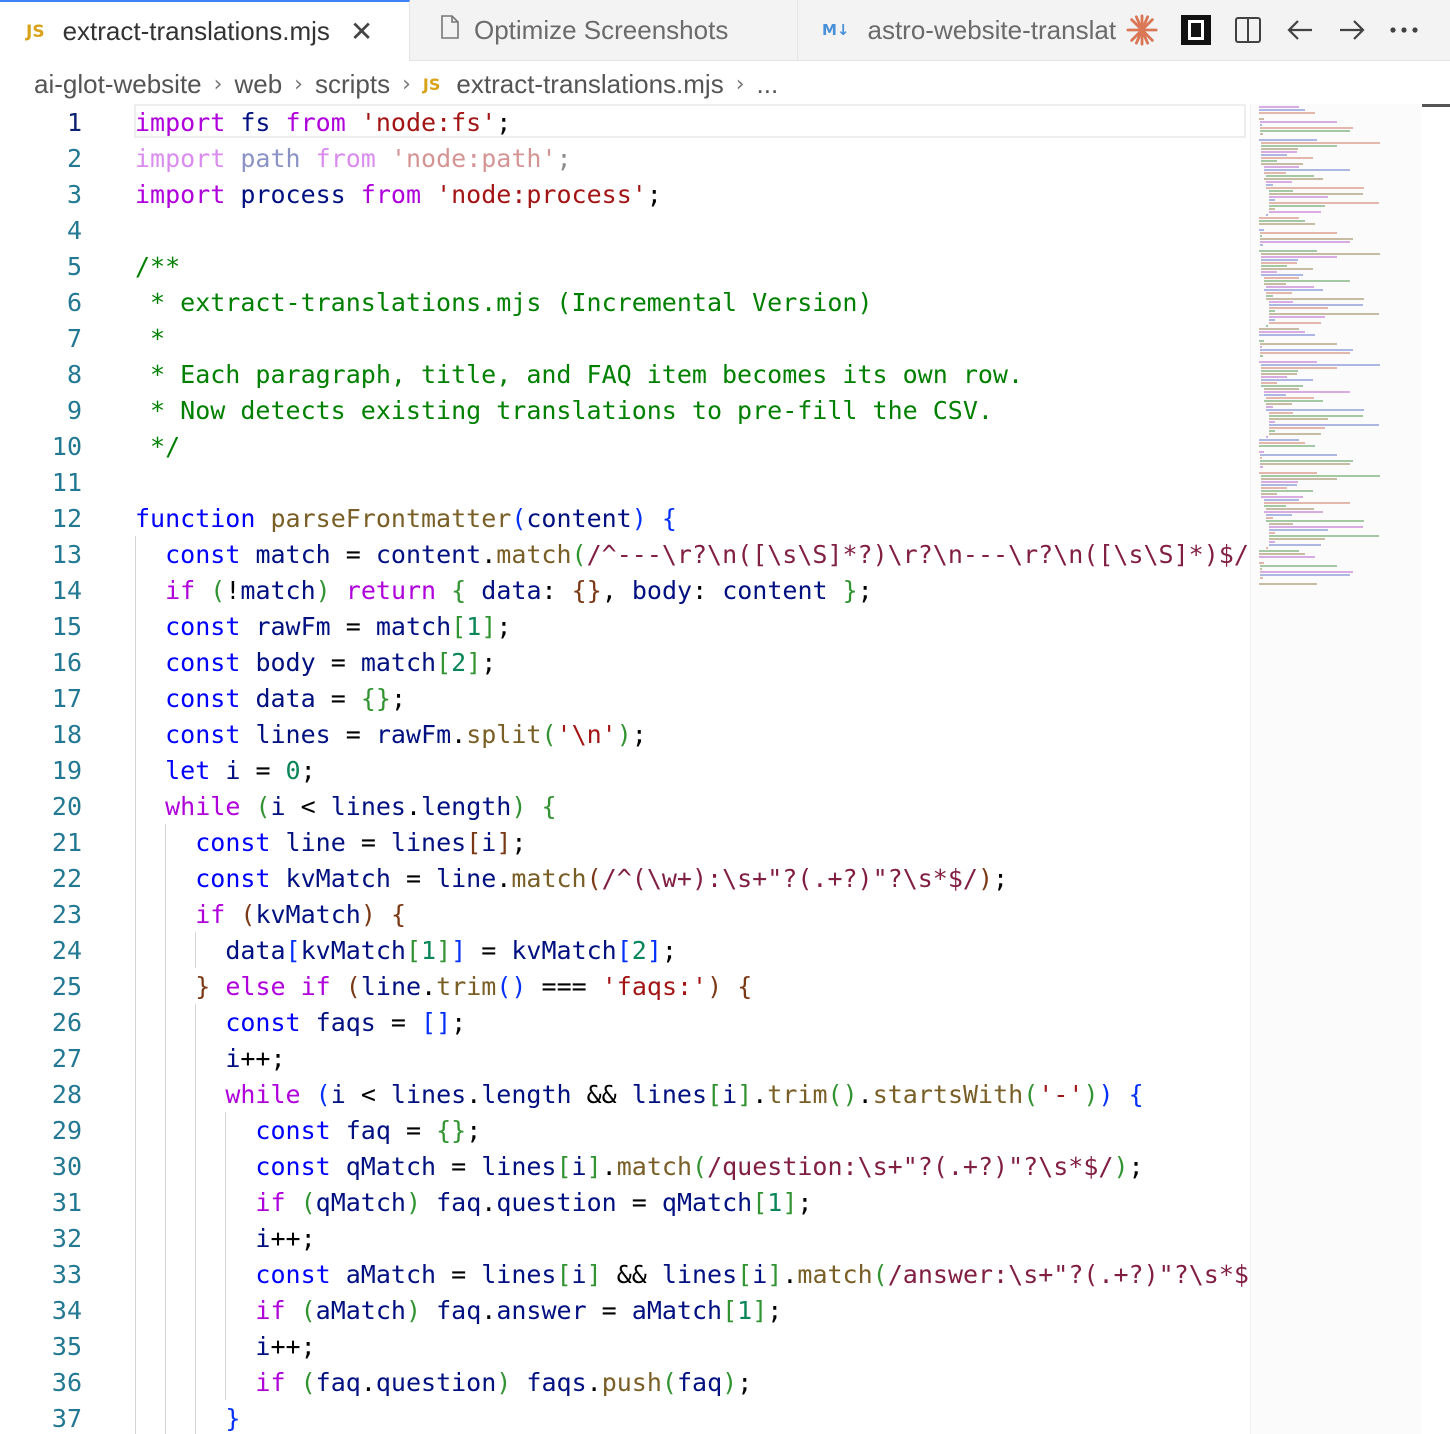  What do you see at coordinates (625, 842) in the screenshot?
I see `code-line: 21 const line = lines[i];` at bounding box center [625, 842].